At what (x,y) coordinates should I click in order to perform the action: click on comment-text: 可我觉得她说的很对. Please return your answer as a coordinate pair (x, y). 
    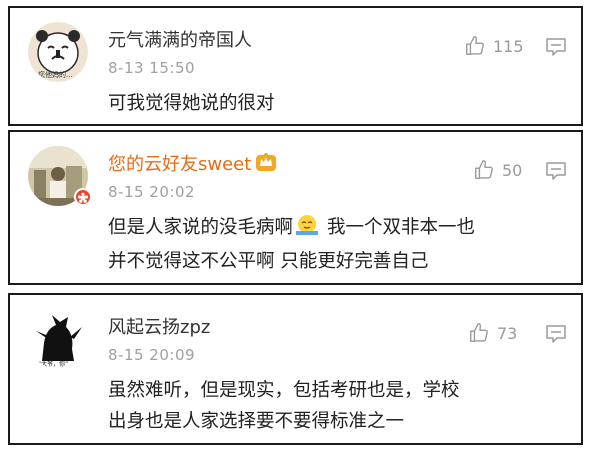
    Looking at the image, I should click on (340, 103).